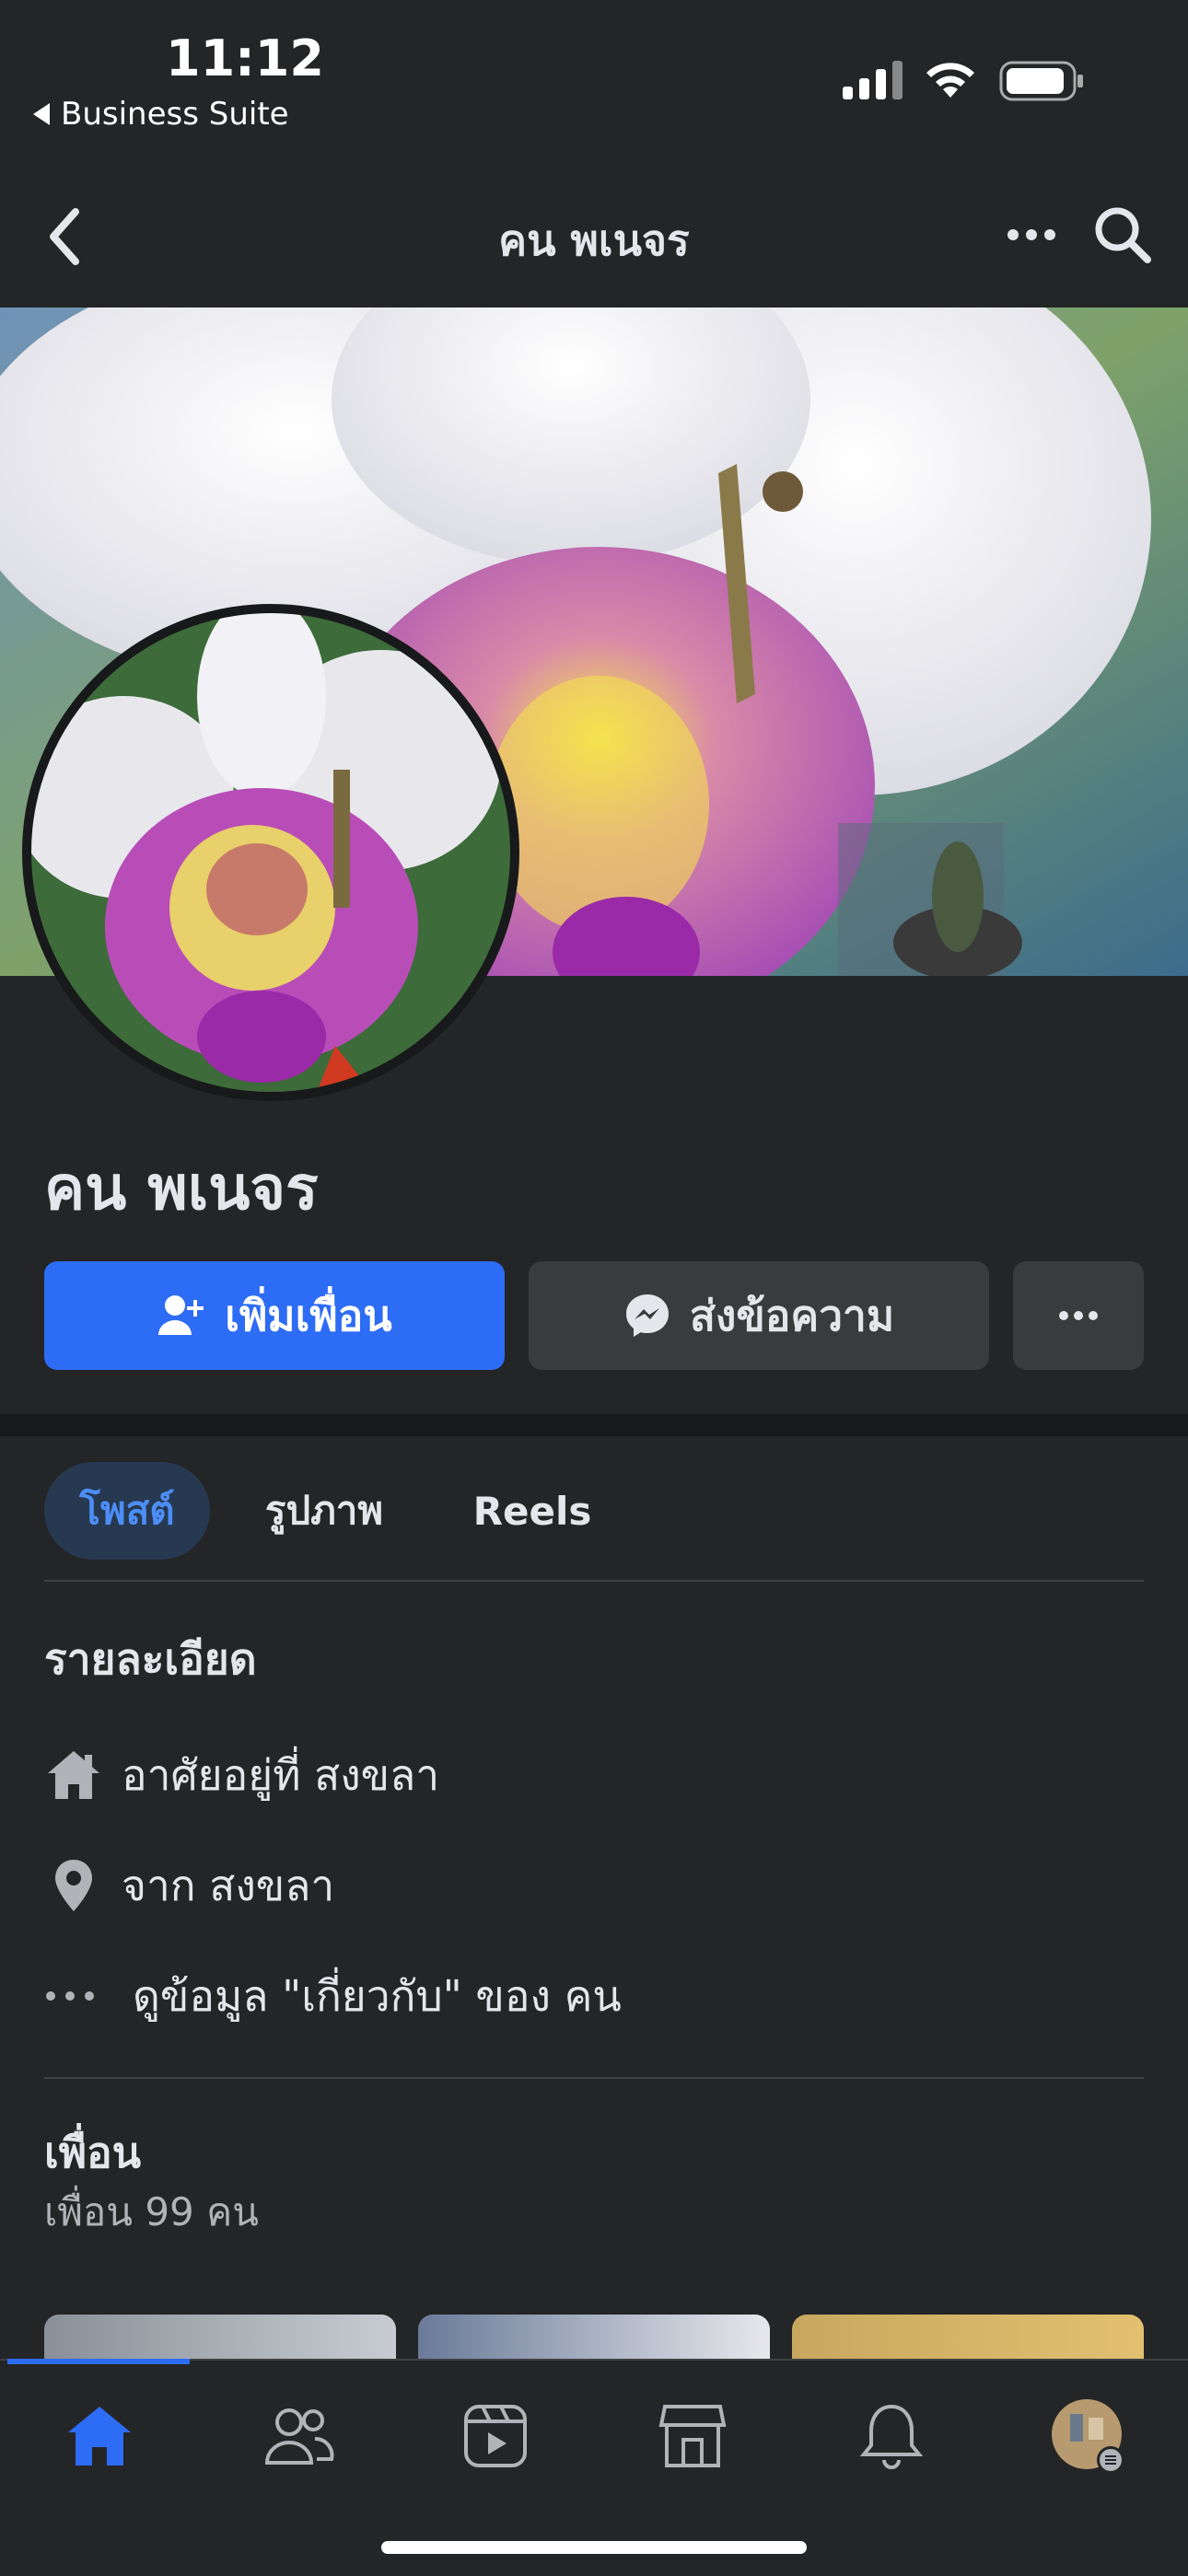 This screenshot has height=2576, width=1188. I want to click on about-link-text: ดูข้อมูล "เกี่ยวกับ" ของ คน, so click(377, 1996).